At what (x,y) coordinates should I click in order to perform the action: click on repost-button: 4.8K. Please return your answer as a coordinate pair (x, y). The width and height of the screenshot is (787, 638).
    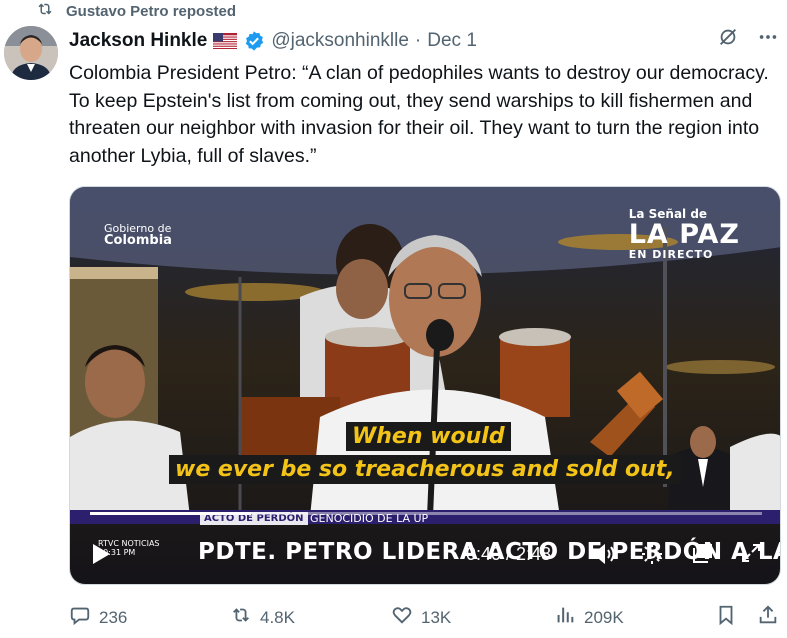
    Looking at the image, I should click on (262, 617).